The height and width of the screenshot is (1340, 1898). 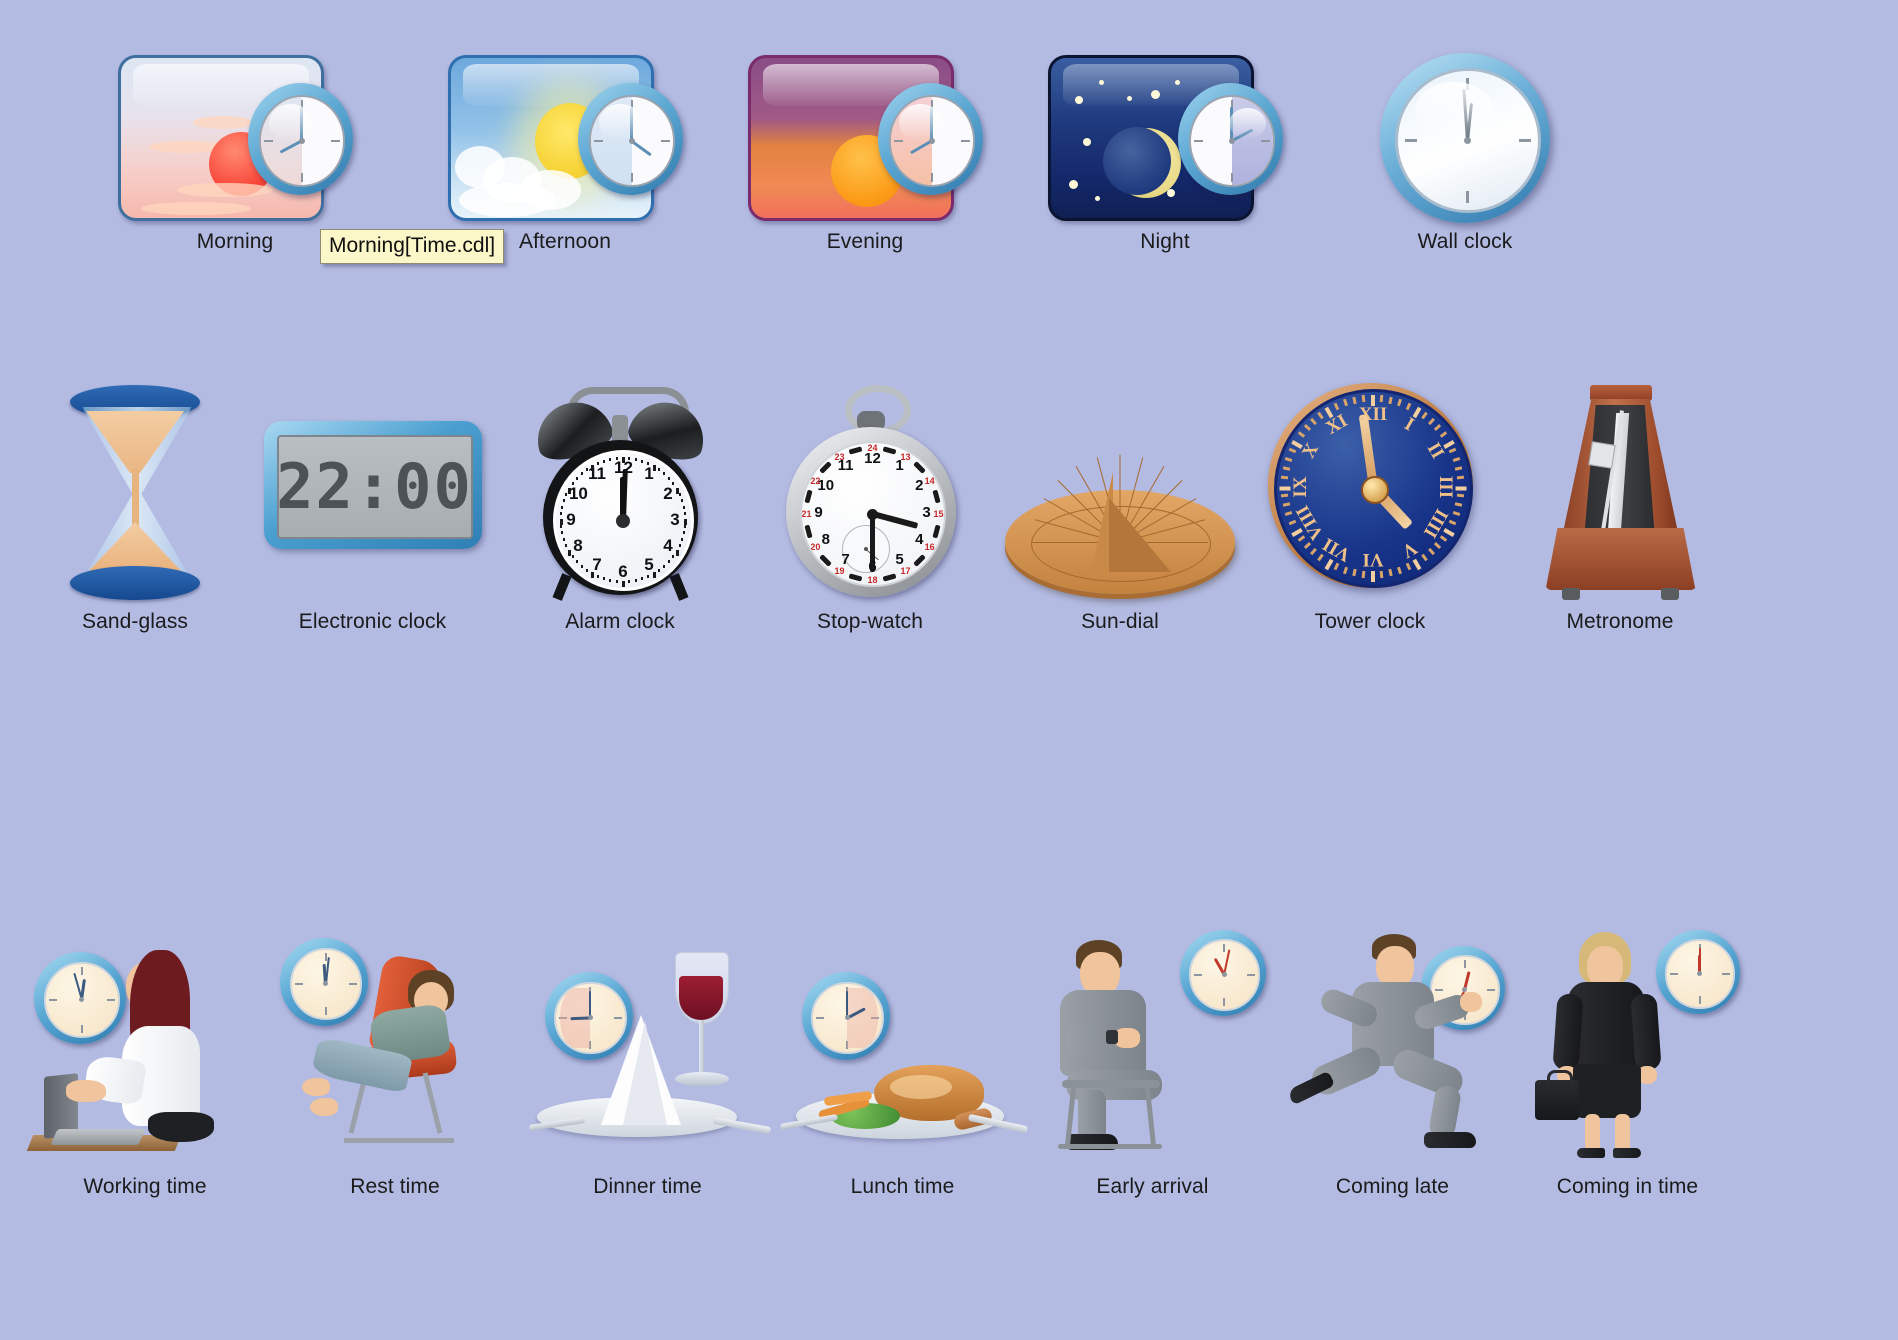 I want to click on tower-clock-numeral: III, so click(x=1445, y=487).